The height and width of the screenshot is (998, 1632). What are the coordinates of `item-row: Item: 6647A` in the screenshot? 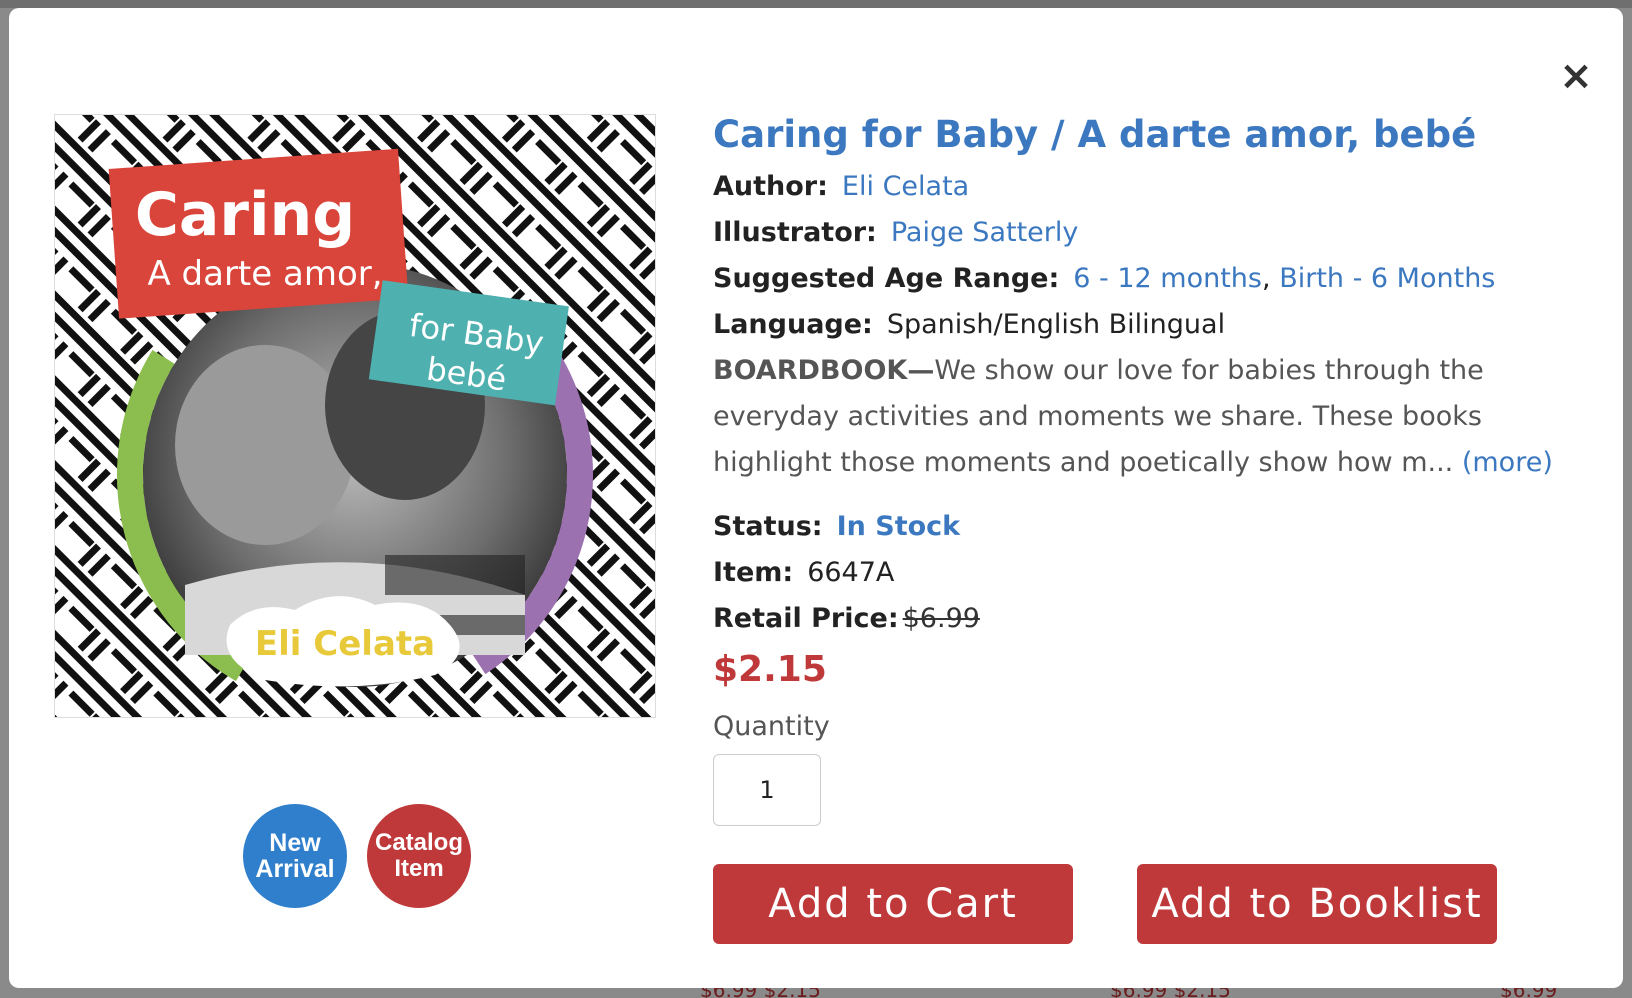 It's located at (1148, 573).